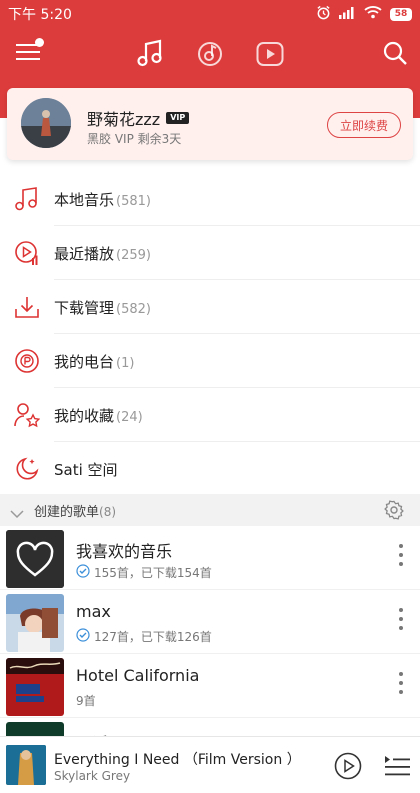 This screenshot has width=420, height=793. Describe the element at coordinates (210, 510) in the screenshot. I see `created-playlists-header: 创建的歌单(8)` at that location.